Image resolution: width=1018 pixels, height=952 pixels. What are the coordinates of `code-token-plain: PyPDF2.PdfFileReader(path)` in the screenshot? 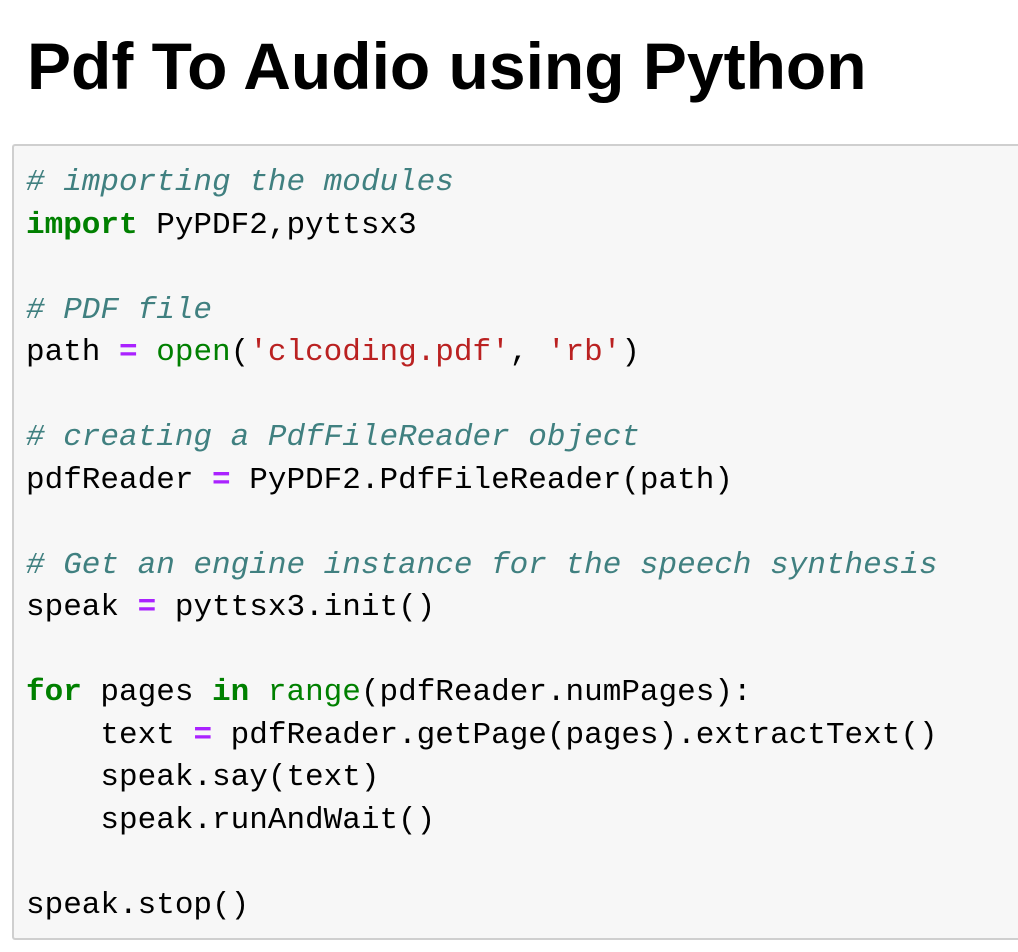 It's located at (481, 480).